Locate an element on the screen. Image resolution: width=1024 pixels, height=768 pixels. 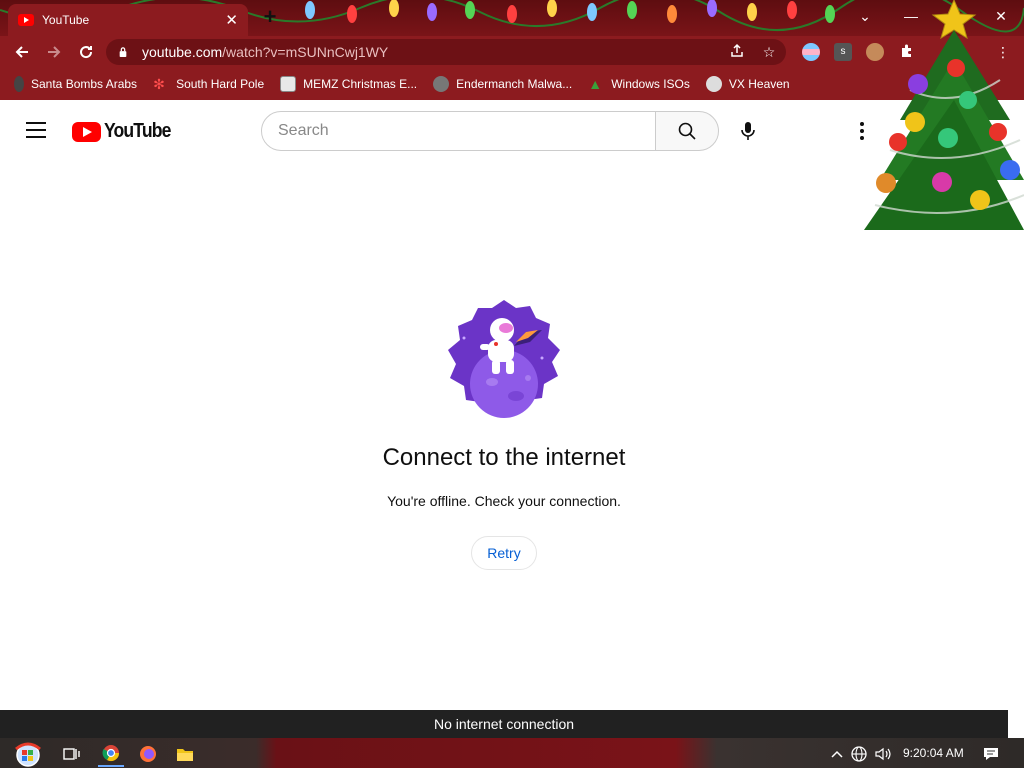
url-host: youtube.com is located at coordinates (182, 52).